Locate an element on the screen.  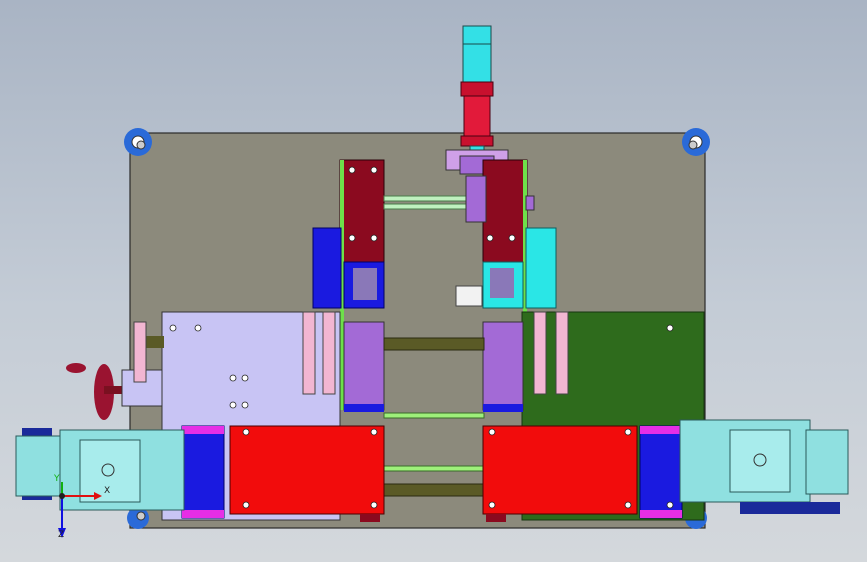
left-upper-column is located at coordinates (362, 211).